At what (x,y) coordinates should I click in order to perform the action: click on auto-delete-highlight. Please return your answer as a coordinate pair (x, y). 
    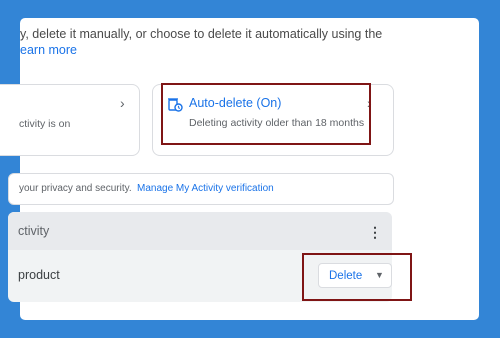
    Looking at the image, I should click on (266, 114).